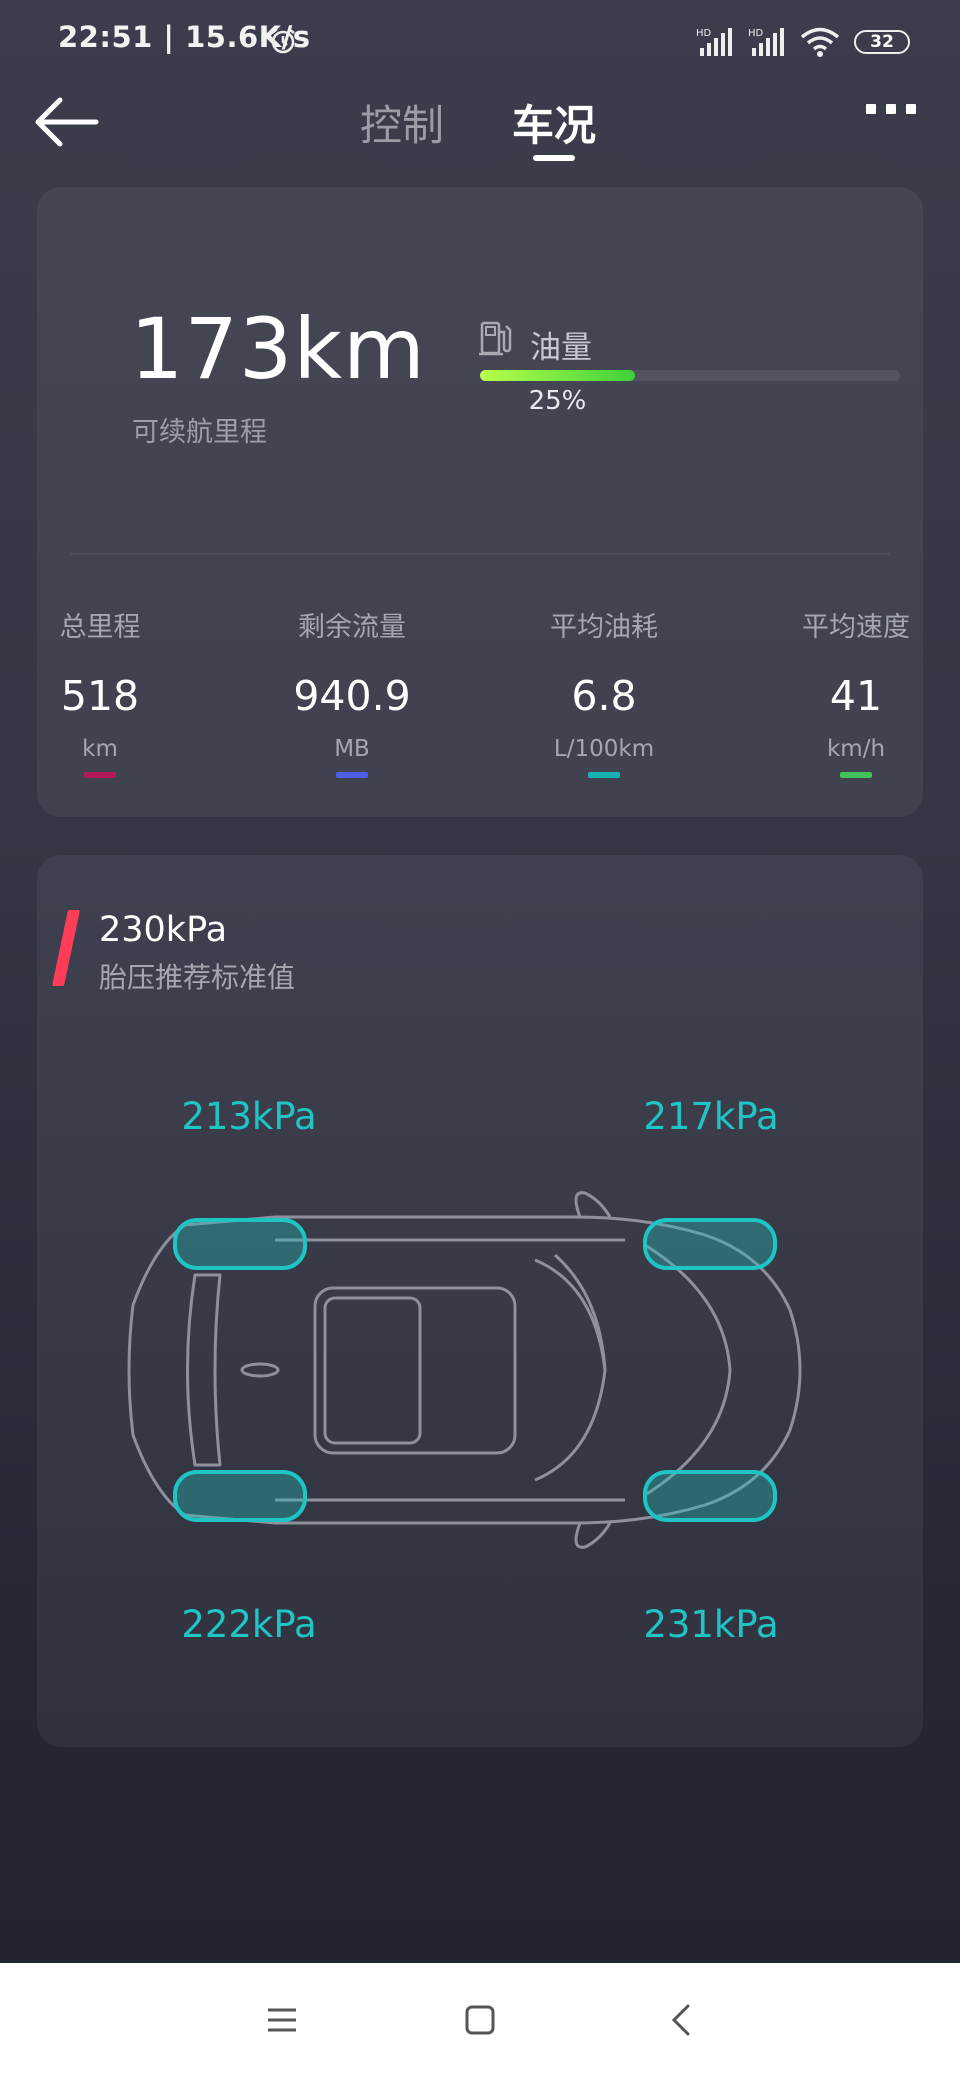 The height and width of the screenshot is (2080, 960). I want to click on stat-value: 940.9, so click(352, 696).